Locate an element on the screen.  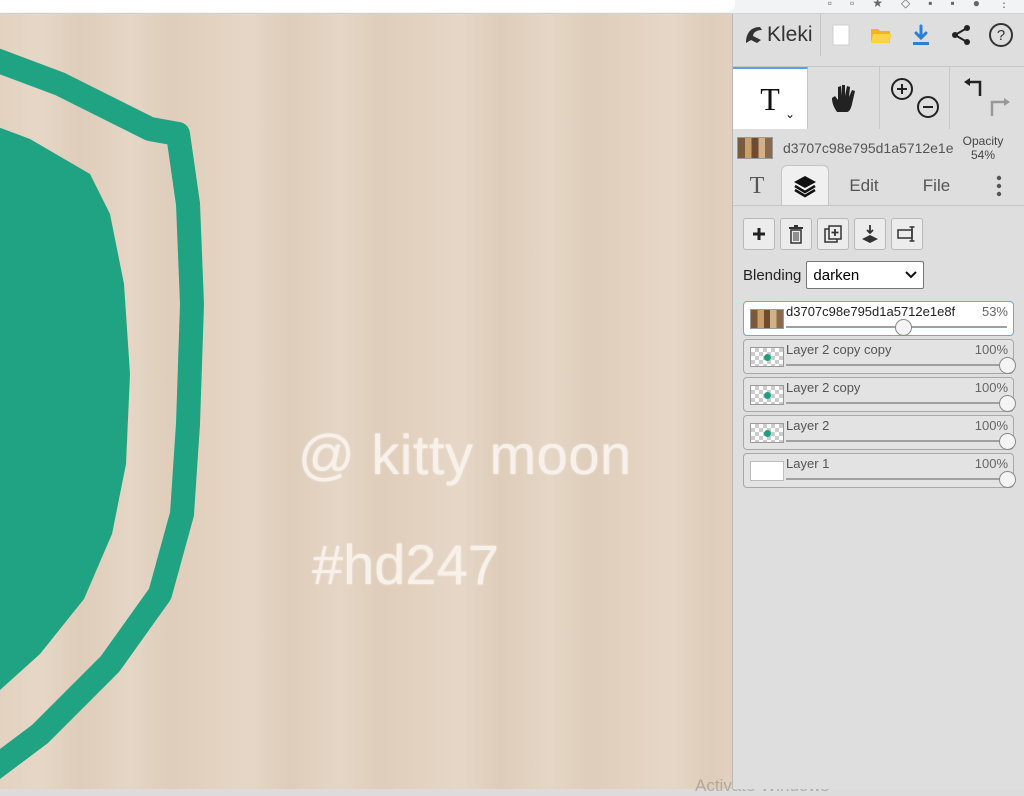
zoom-in-icon is located at coordinates (901, 89).